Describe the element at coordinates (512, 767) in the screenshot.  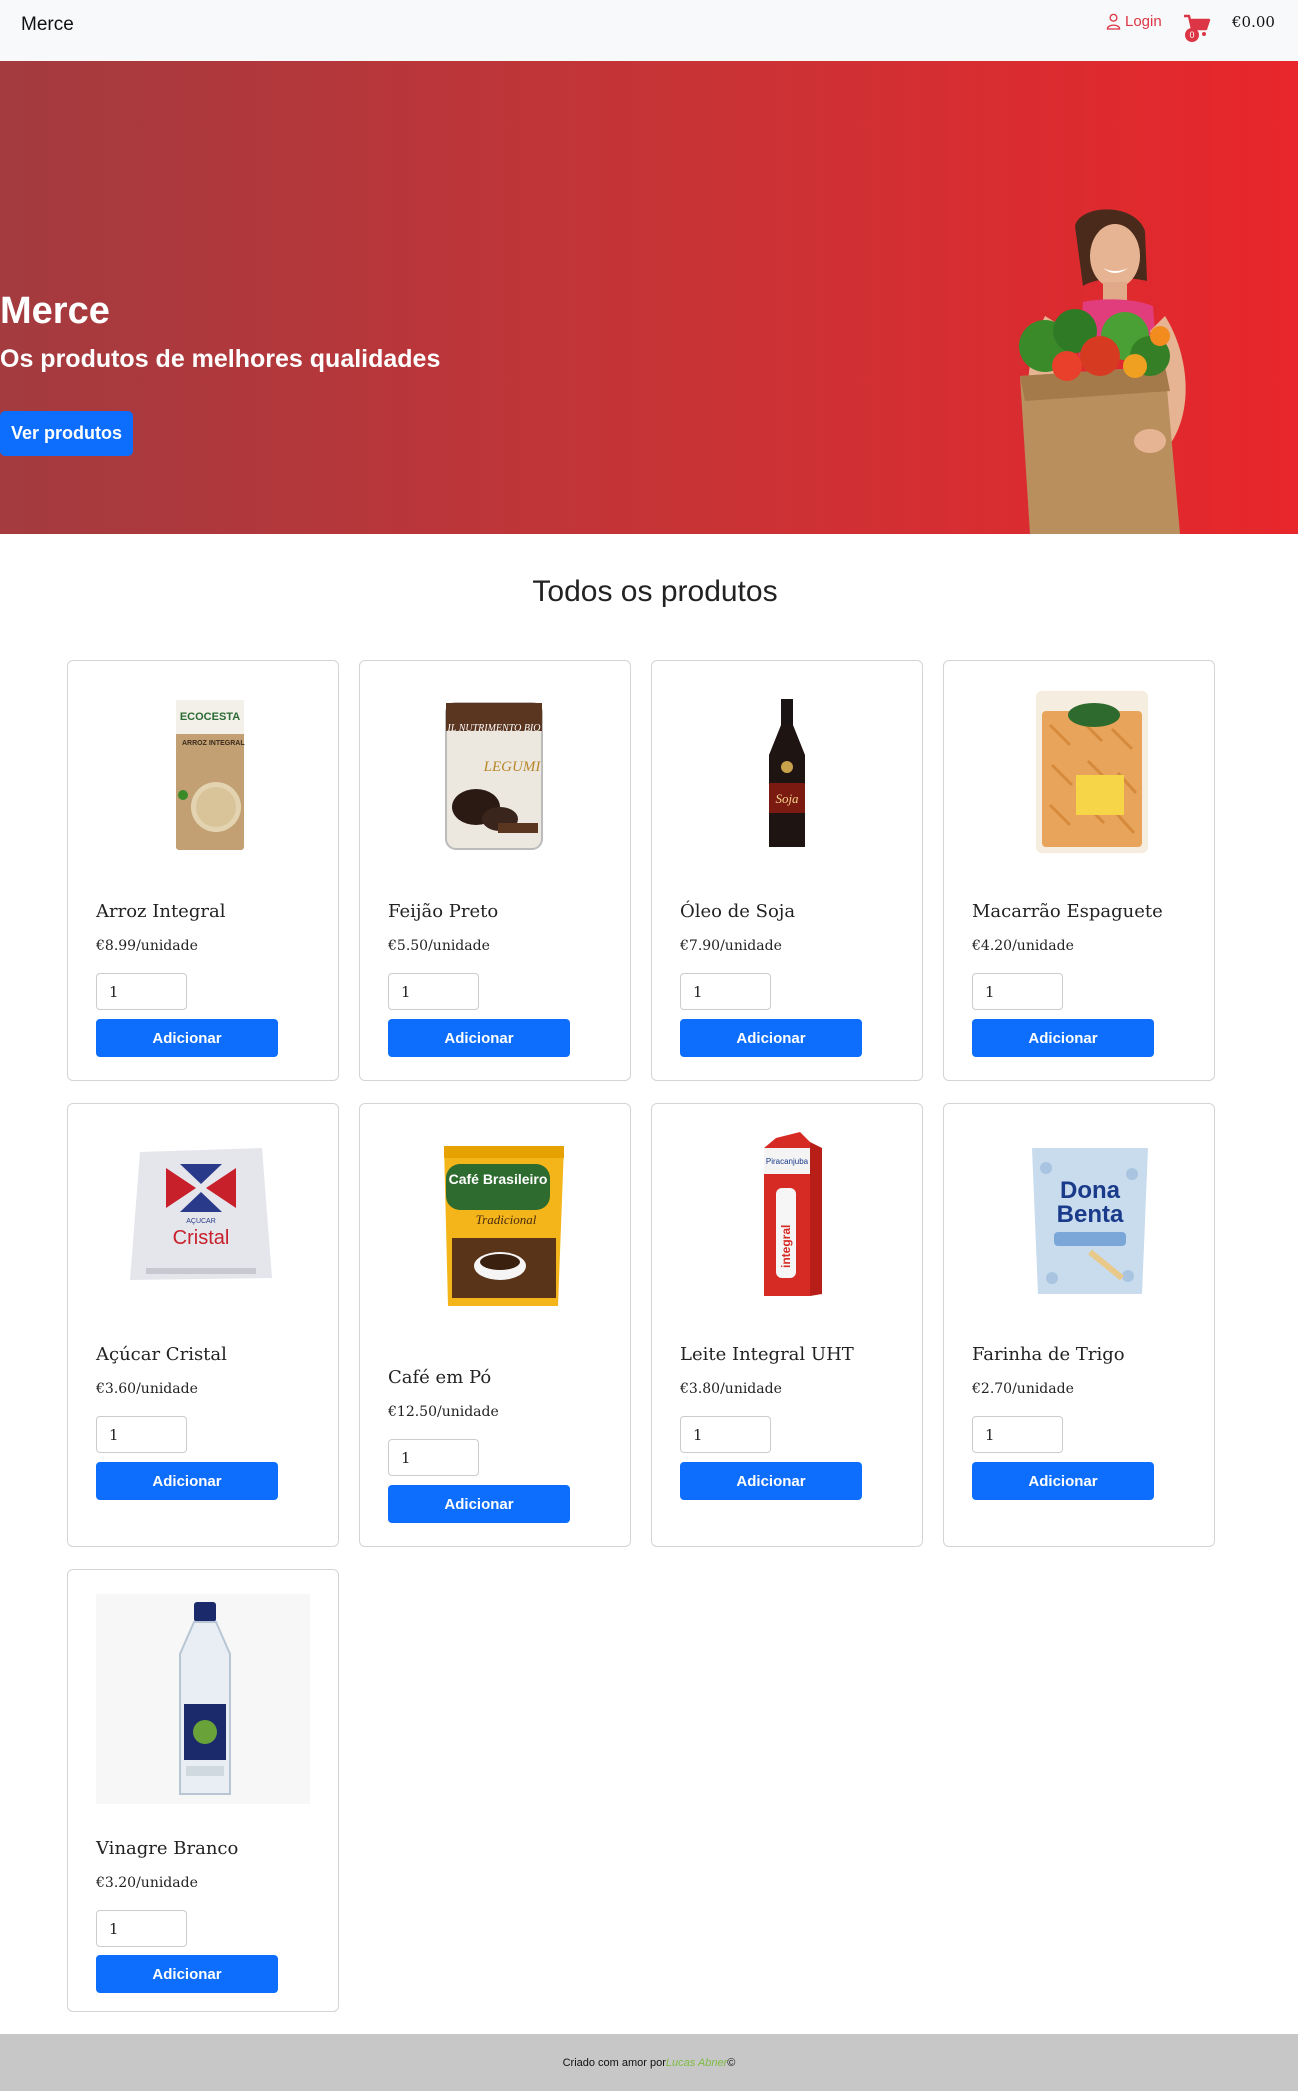
I see `beans-label: LEGUMI` at that location.